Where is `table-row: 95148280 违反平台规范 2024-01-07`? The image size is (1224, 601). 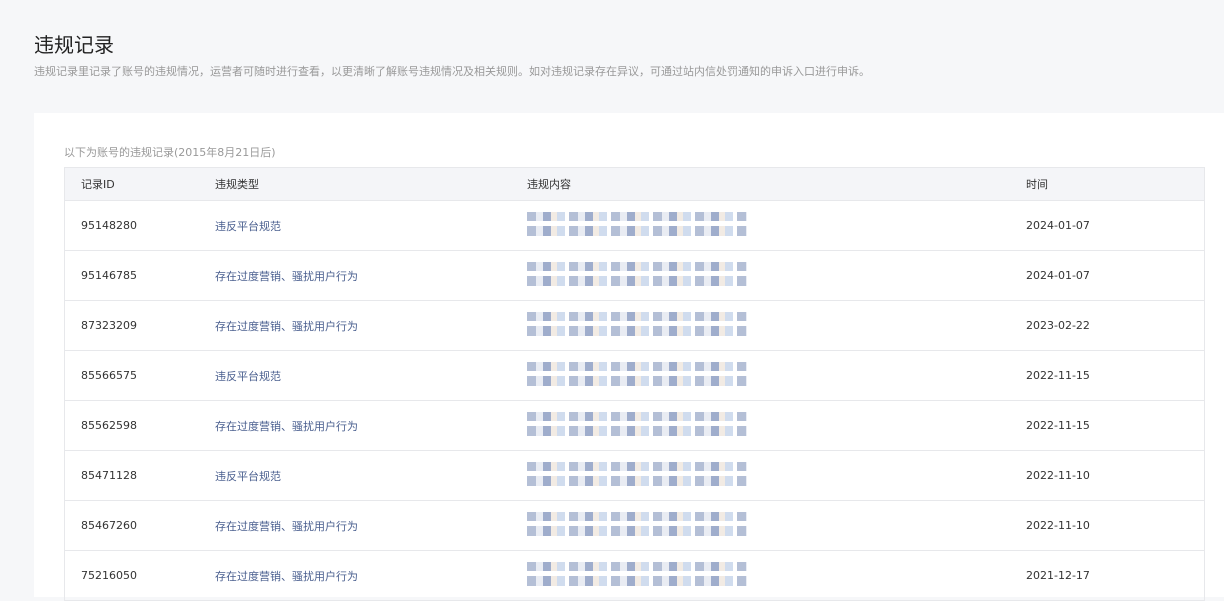 table-row: 95148280 违反平台规范 2024-01-07 is located at coordinates (634, 225).